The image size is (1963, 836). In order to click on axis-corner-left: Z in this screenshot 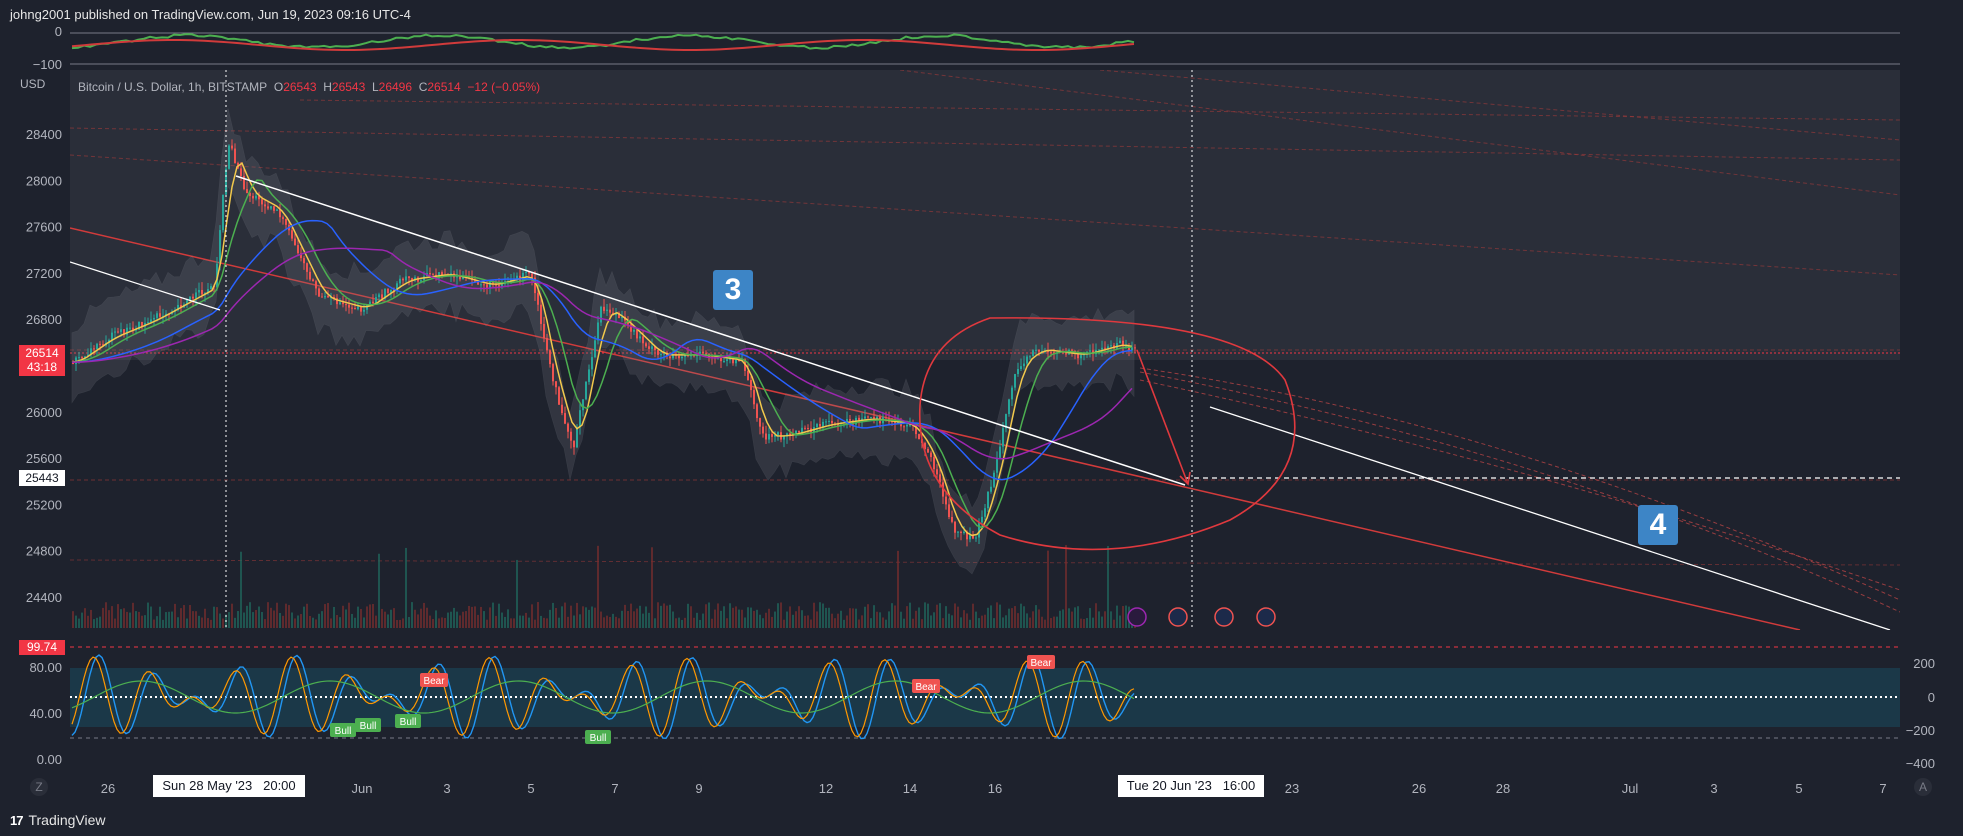, I will do `click(39, 787)`.